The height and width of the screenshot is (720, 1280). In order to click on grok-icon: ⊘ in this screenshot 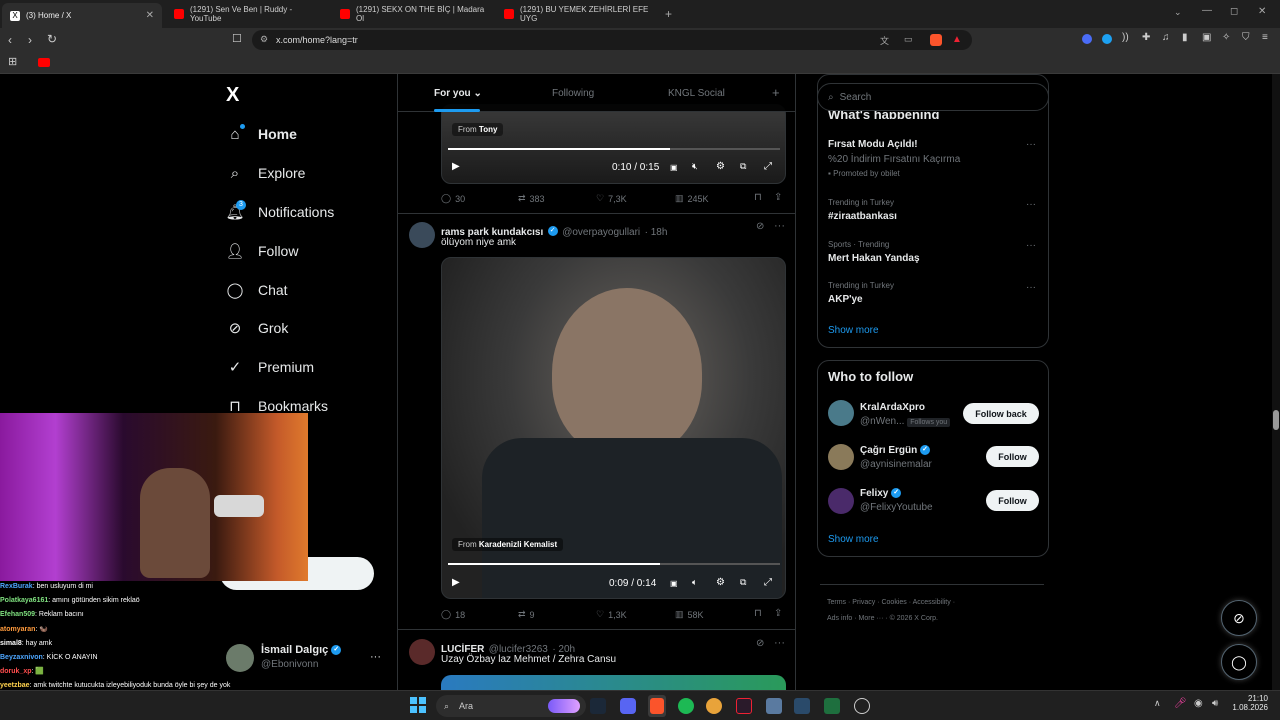, I will do `click(760, 226)`.